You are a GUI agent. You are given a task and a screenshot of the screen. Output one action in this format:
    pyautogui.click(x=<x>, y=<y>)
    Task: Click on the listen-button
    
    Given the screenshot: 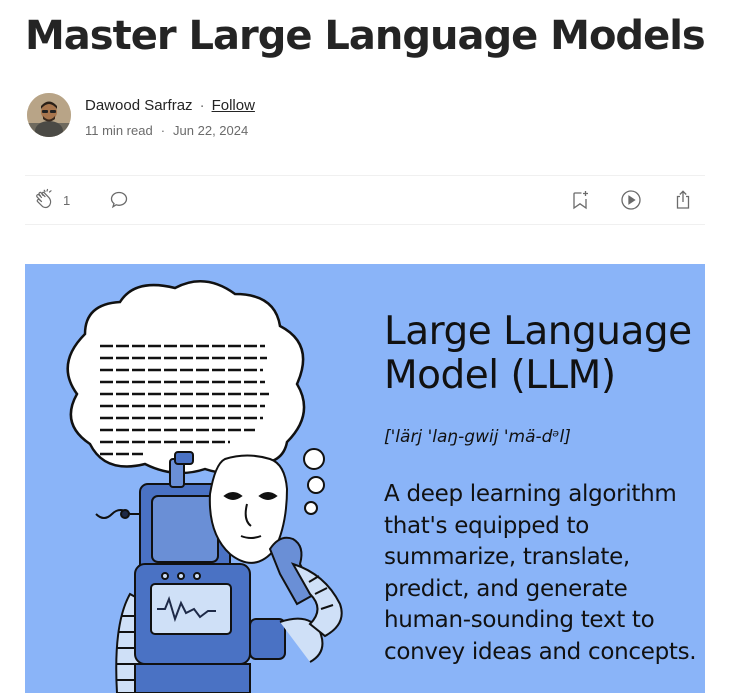 What is the action you would take?
    pyautogui.click(x=631, y=200)
    